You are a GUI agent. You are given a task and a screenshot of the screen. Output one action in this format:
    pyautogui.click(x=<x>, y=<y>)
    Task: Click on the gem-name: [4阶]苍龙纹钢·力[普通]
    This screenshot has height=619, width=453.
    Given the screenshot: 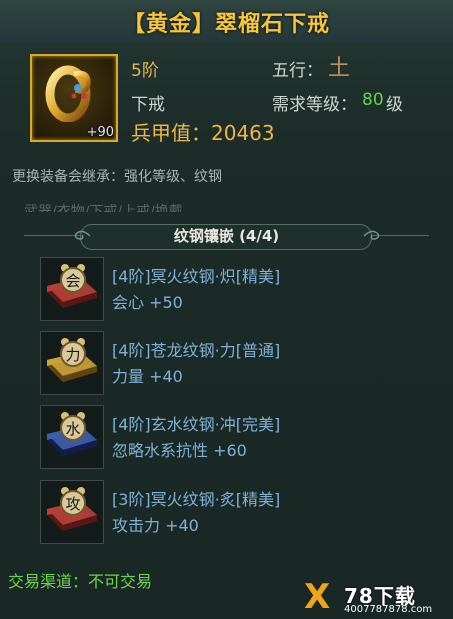 What is the action you would take?
    pyautogui.click(x=196, y=350)
    